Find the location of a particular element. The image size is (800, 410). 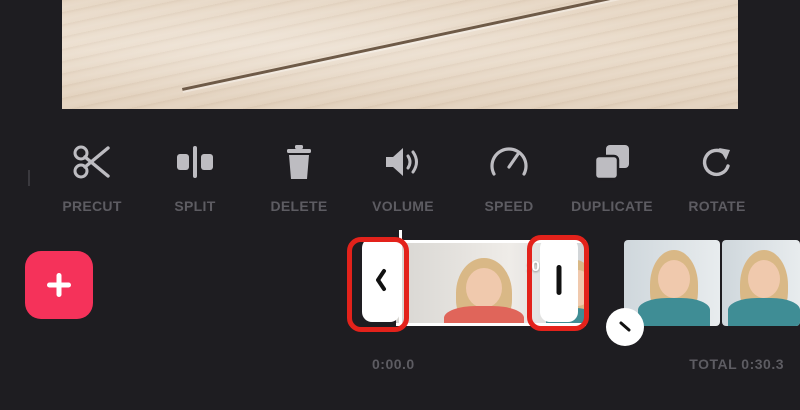

add-media-button is located at coordinates (59, 285).